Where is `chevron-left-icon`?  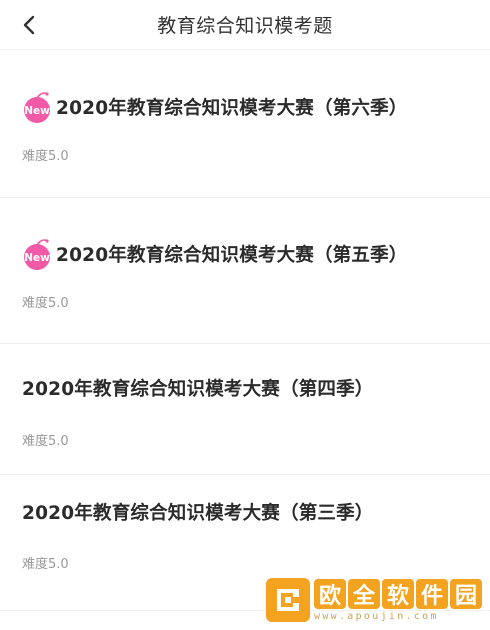
chevron-left-icon is located at coordinates (29, 25).